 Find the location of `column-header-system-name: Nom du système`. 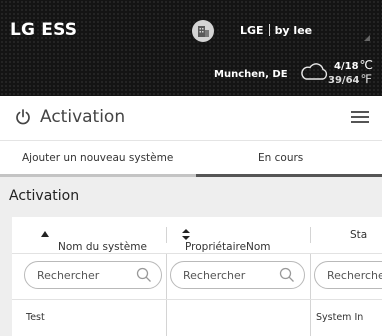

column-header-system-name: Nom du système is located at coordinates (89, 235).